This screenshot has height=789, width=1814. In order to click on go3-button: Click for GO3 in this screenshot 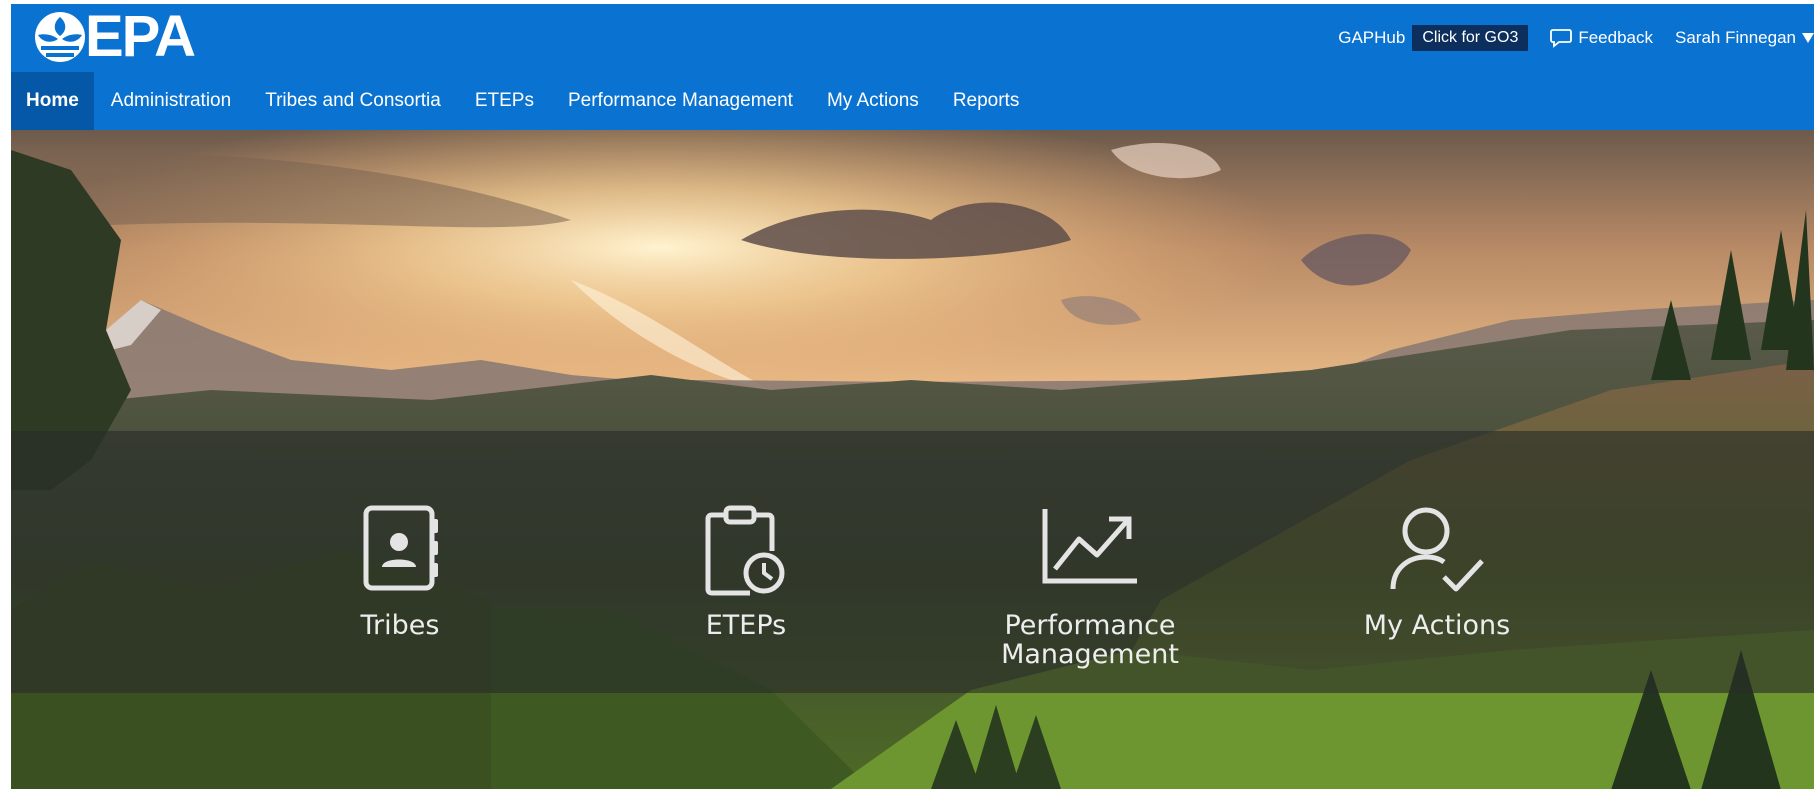, I will do `click(1470, 38)`.